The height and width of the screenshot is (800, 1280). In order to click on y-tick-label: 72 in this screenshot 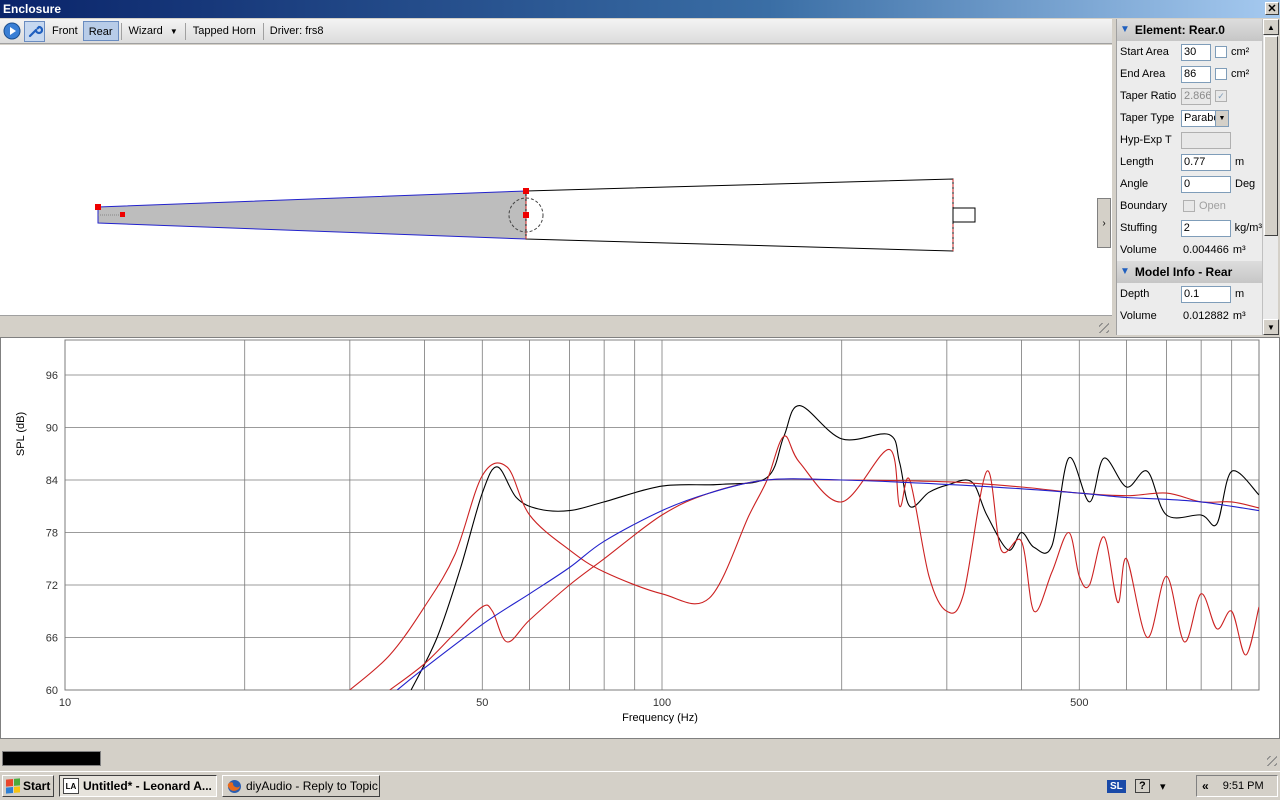, I will do `click(52, 586)`.